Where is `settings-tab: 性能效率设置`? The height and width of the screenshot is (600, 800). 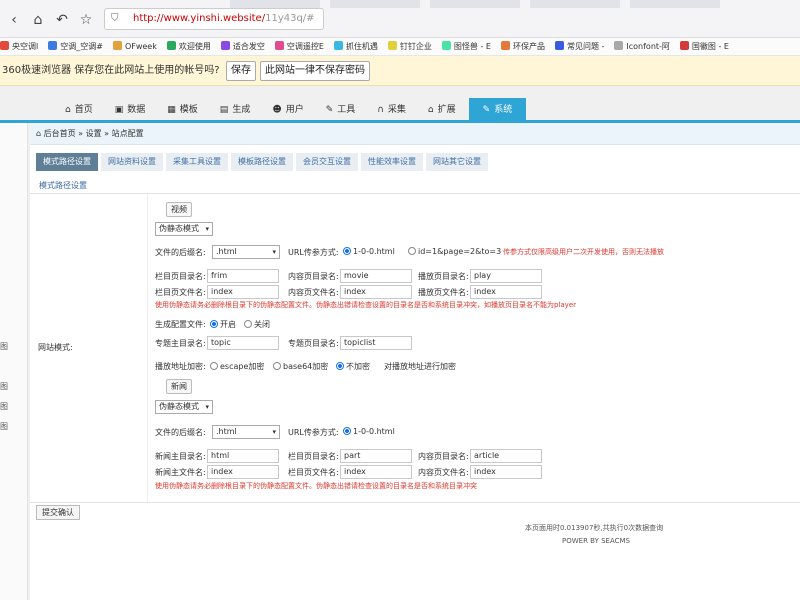 settings-tab: 性能效率设置 is located at coordinates (392, 162).